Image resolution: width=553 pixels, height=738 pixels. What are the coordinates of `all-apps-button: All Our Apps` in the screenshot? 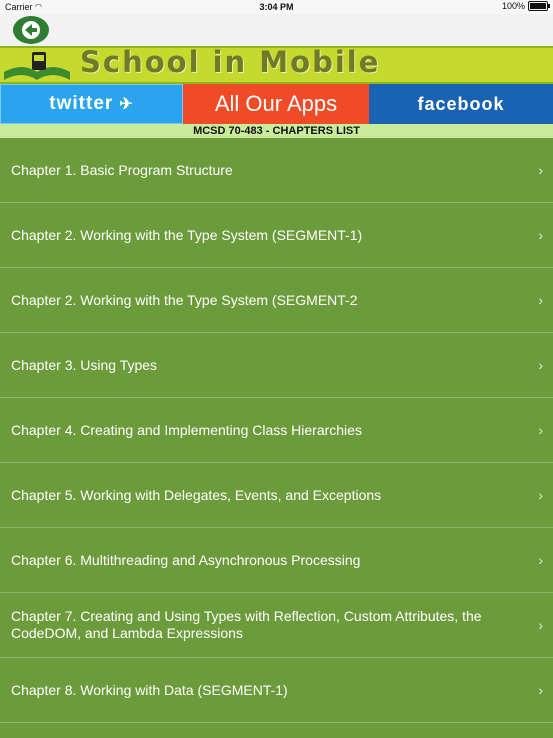 It's located at (276, 104).